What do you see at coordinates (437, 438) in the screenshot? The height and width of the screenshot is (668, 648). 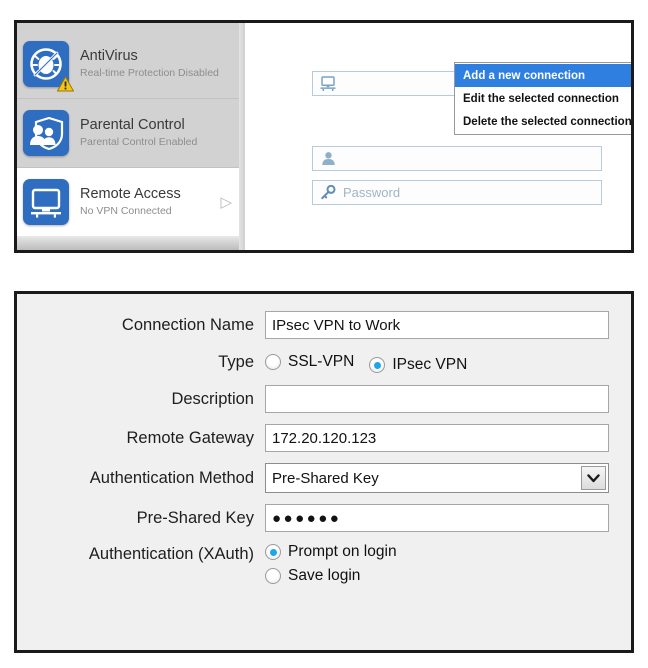 I see `remote-gateway-input: 172.20.120.123` at bounding box center [437, 438].